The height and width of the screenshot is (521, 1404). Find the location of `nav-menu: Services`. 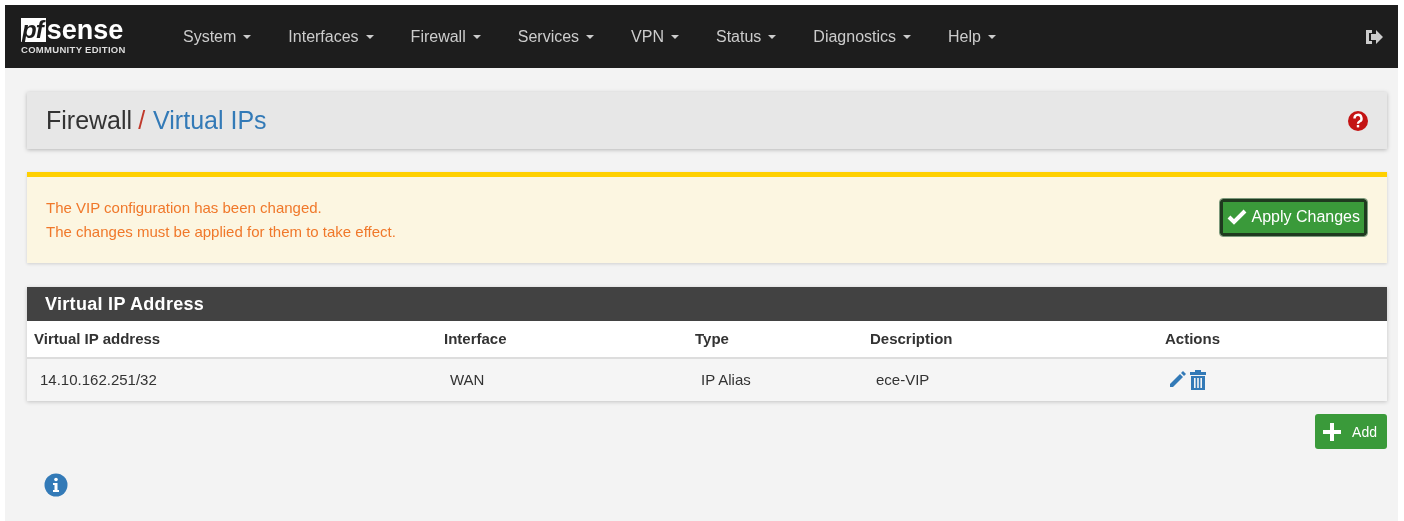

nav-menu: Services is located at coordinates (556, 36).